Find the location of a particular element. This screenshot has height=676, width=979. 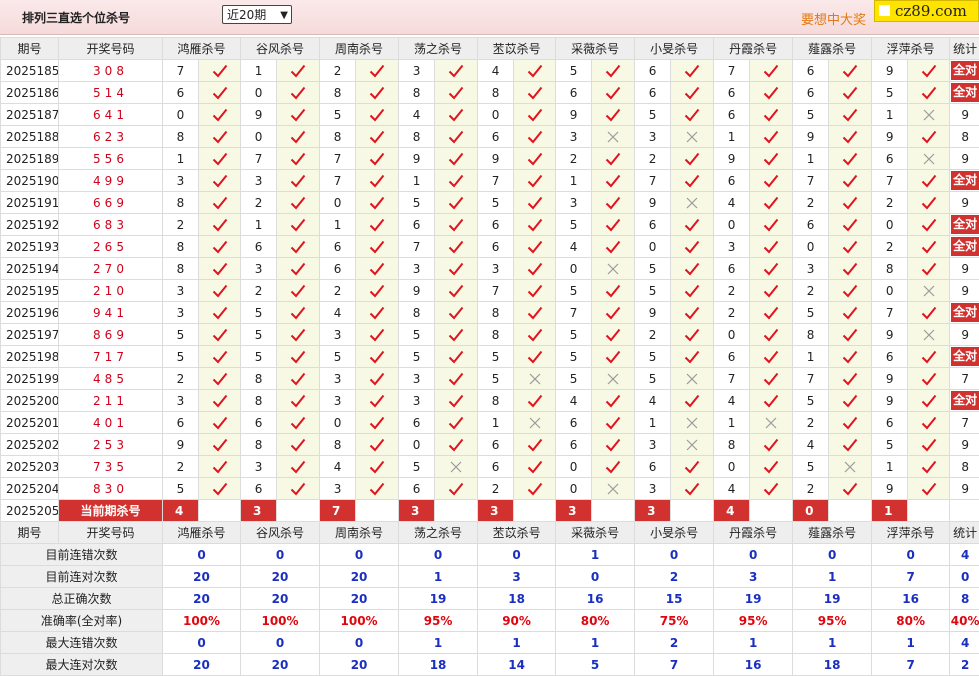

stat-value: 7 is located at coordinates (911, 577).